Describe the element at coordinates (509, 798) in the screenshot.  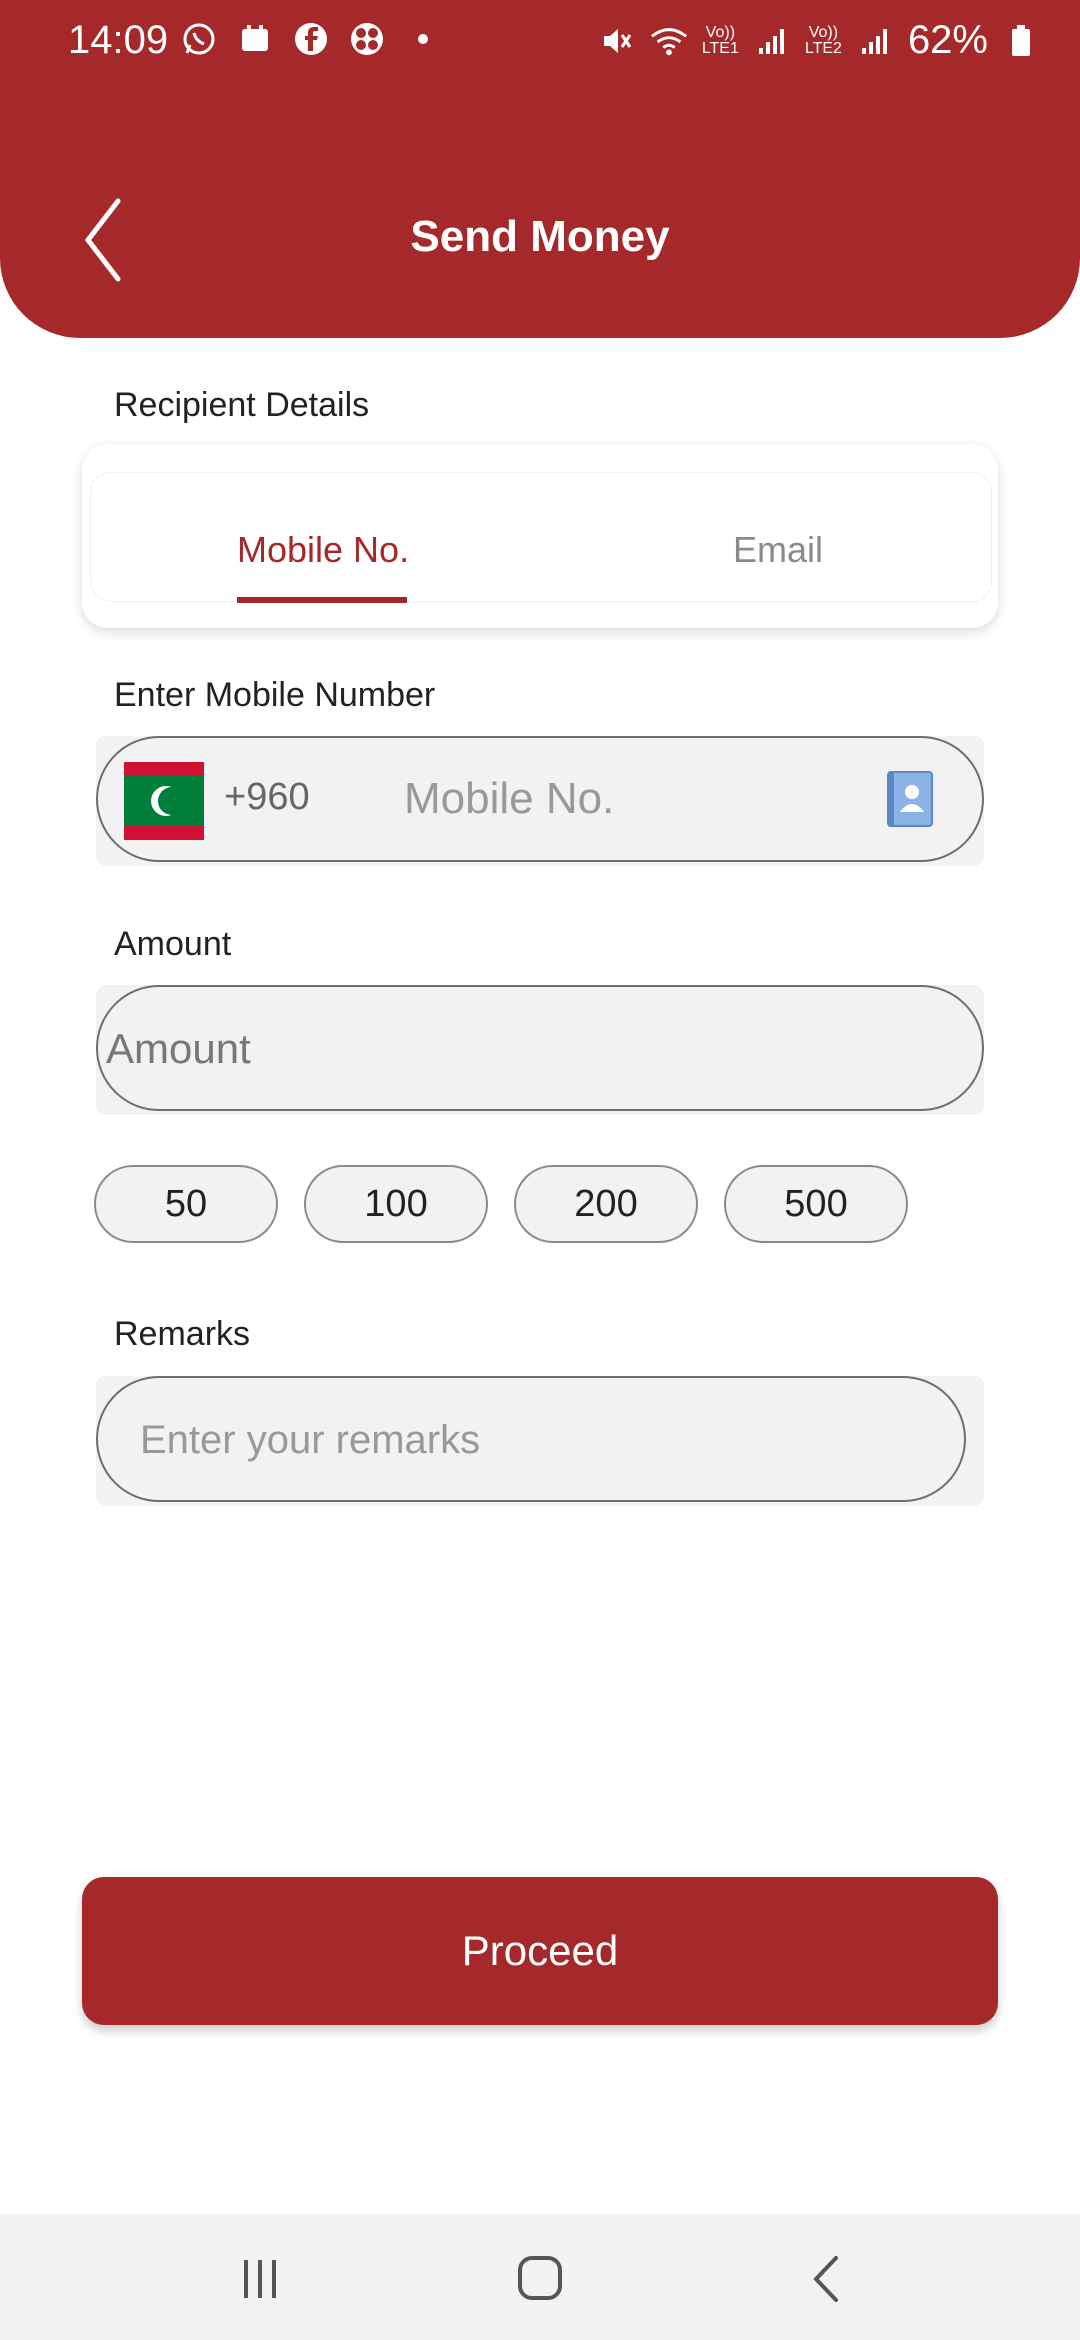
I see `mobile-placeholder: Mobile No.` at that location.